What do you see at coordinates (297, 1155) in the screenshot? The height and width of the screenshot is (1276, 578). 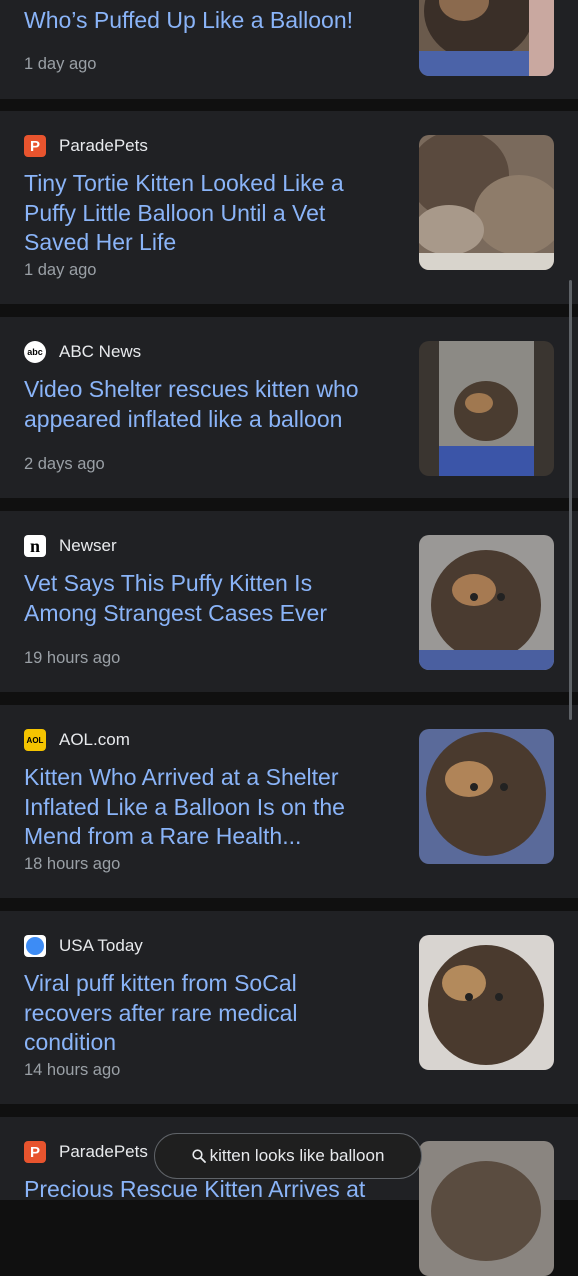 I see `search-query: kitten looks like balloon` at bounding box center [297, 1155].